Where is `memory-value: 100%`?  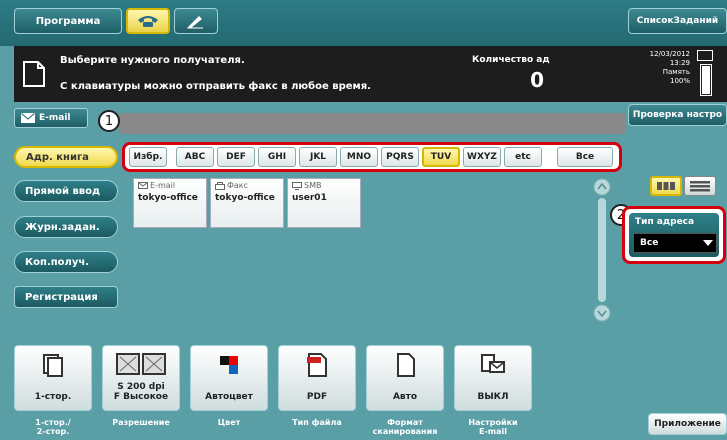 memory-value: 100% is located at coordinates (679, 81).